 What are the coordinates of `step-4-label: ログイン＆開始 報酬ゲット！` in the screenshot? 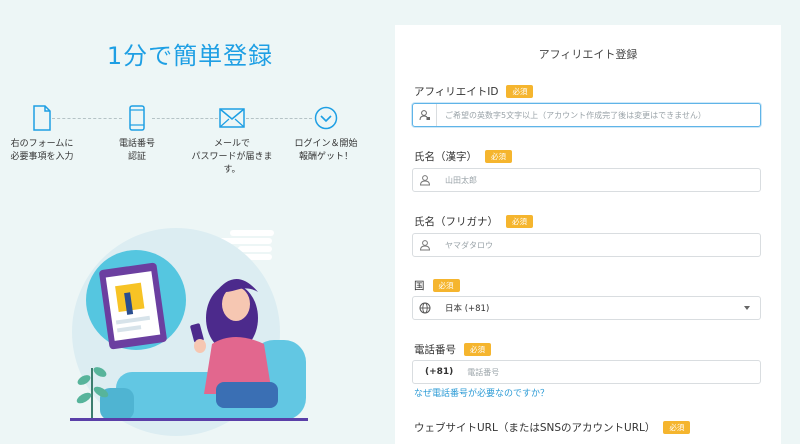 It's located at (326, 150).